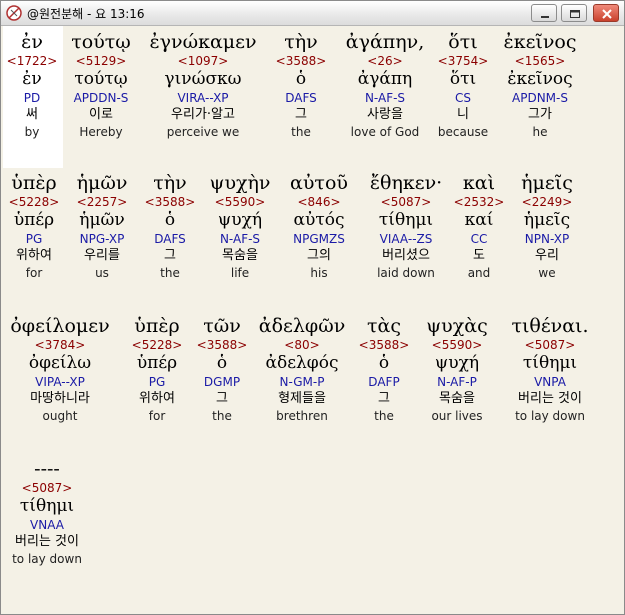  I want to click on word-korean: 그가, so click(540, 114).